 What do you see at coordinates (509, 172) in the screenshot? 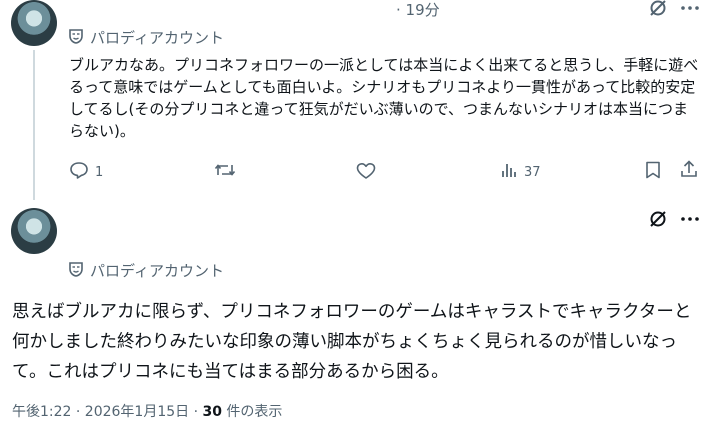
I see `views-chart-icon` at bounding box center [509, 172].